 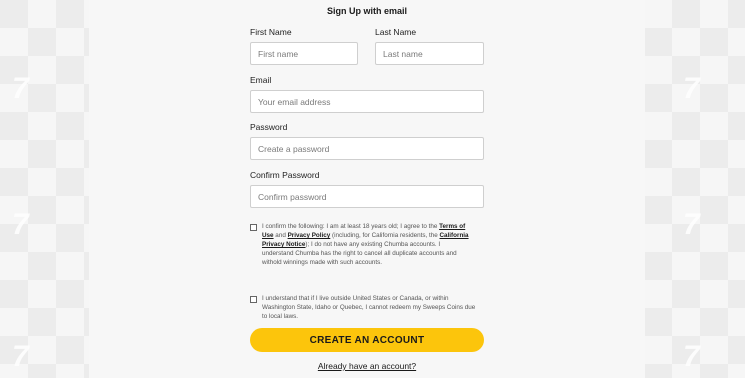 I want to click on password-input, so click(x=367, y=148).